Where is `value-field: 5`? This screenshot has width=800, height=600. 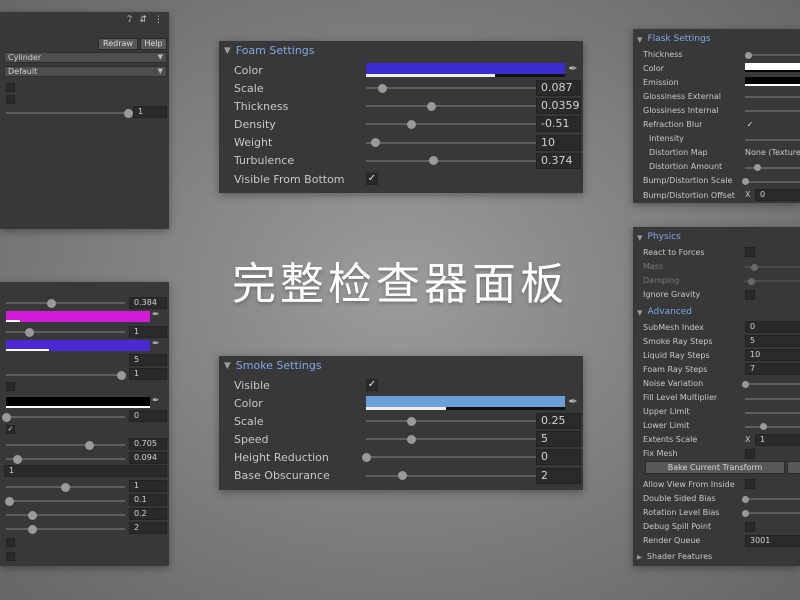
value-field: 5 is located at coordinates (148, 360).